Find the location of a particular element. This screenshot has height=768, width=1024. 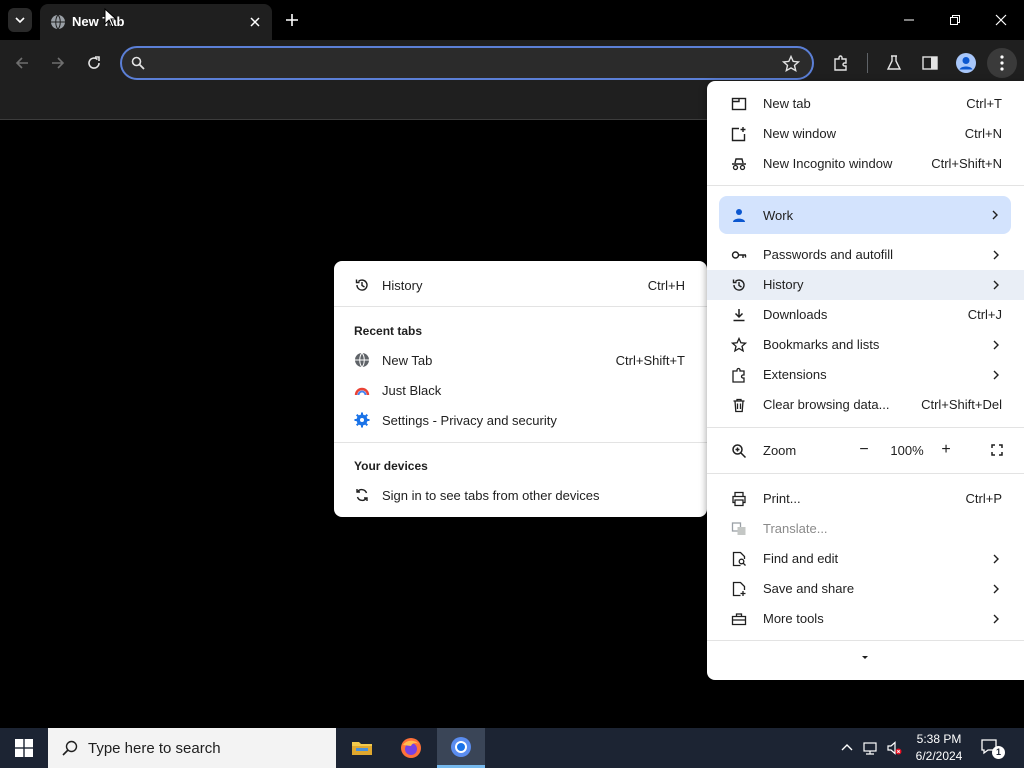

menu-item-label: More tools is located at coordinates (793, 618).